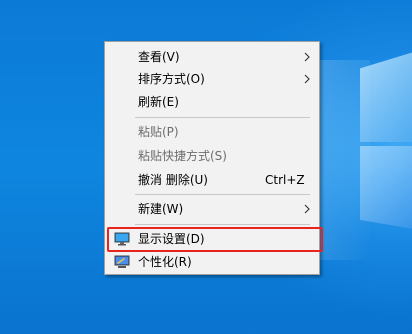  Describe the element at coordinates (122, 261) in the screenshot. I see `personalize-icon` at that location.